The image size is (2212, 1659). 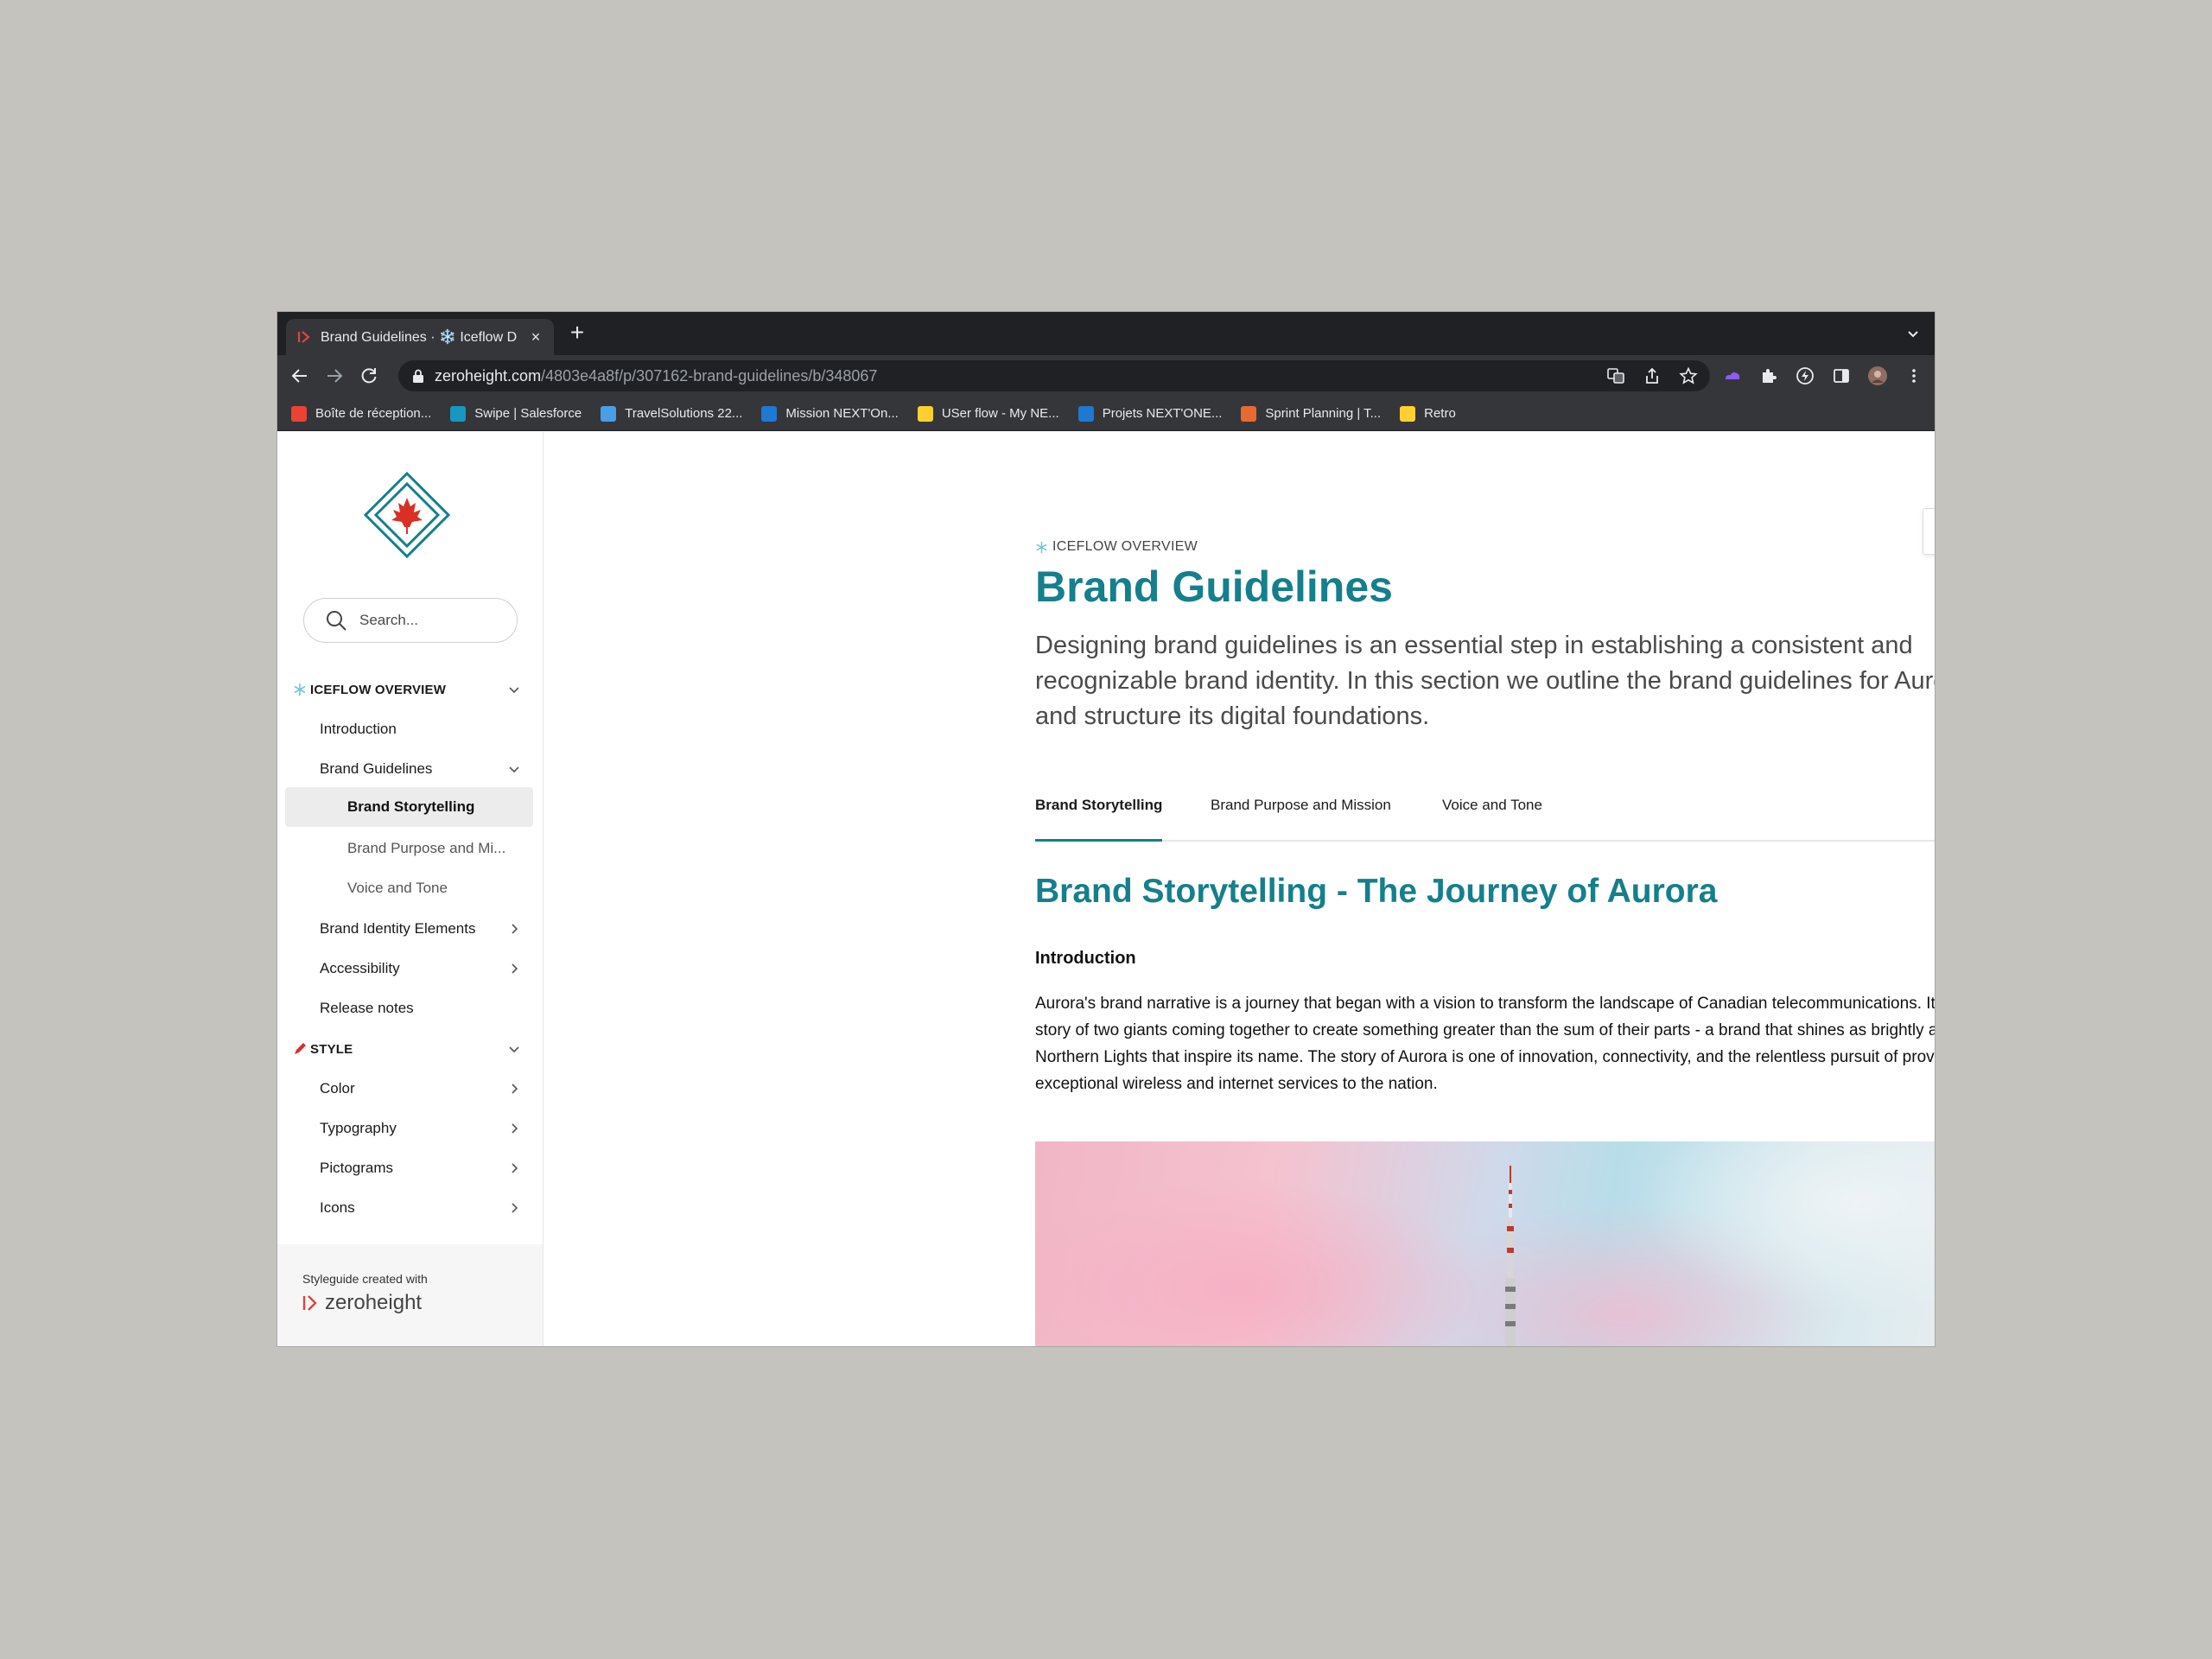 What do you see at coordinates (1913, 333) in the screenshot?
I see `tab-search-chevron-icon` at bounding box center [1913, 333].